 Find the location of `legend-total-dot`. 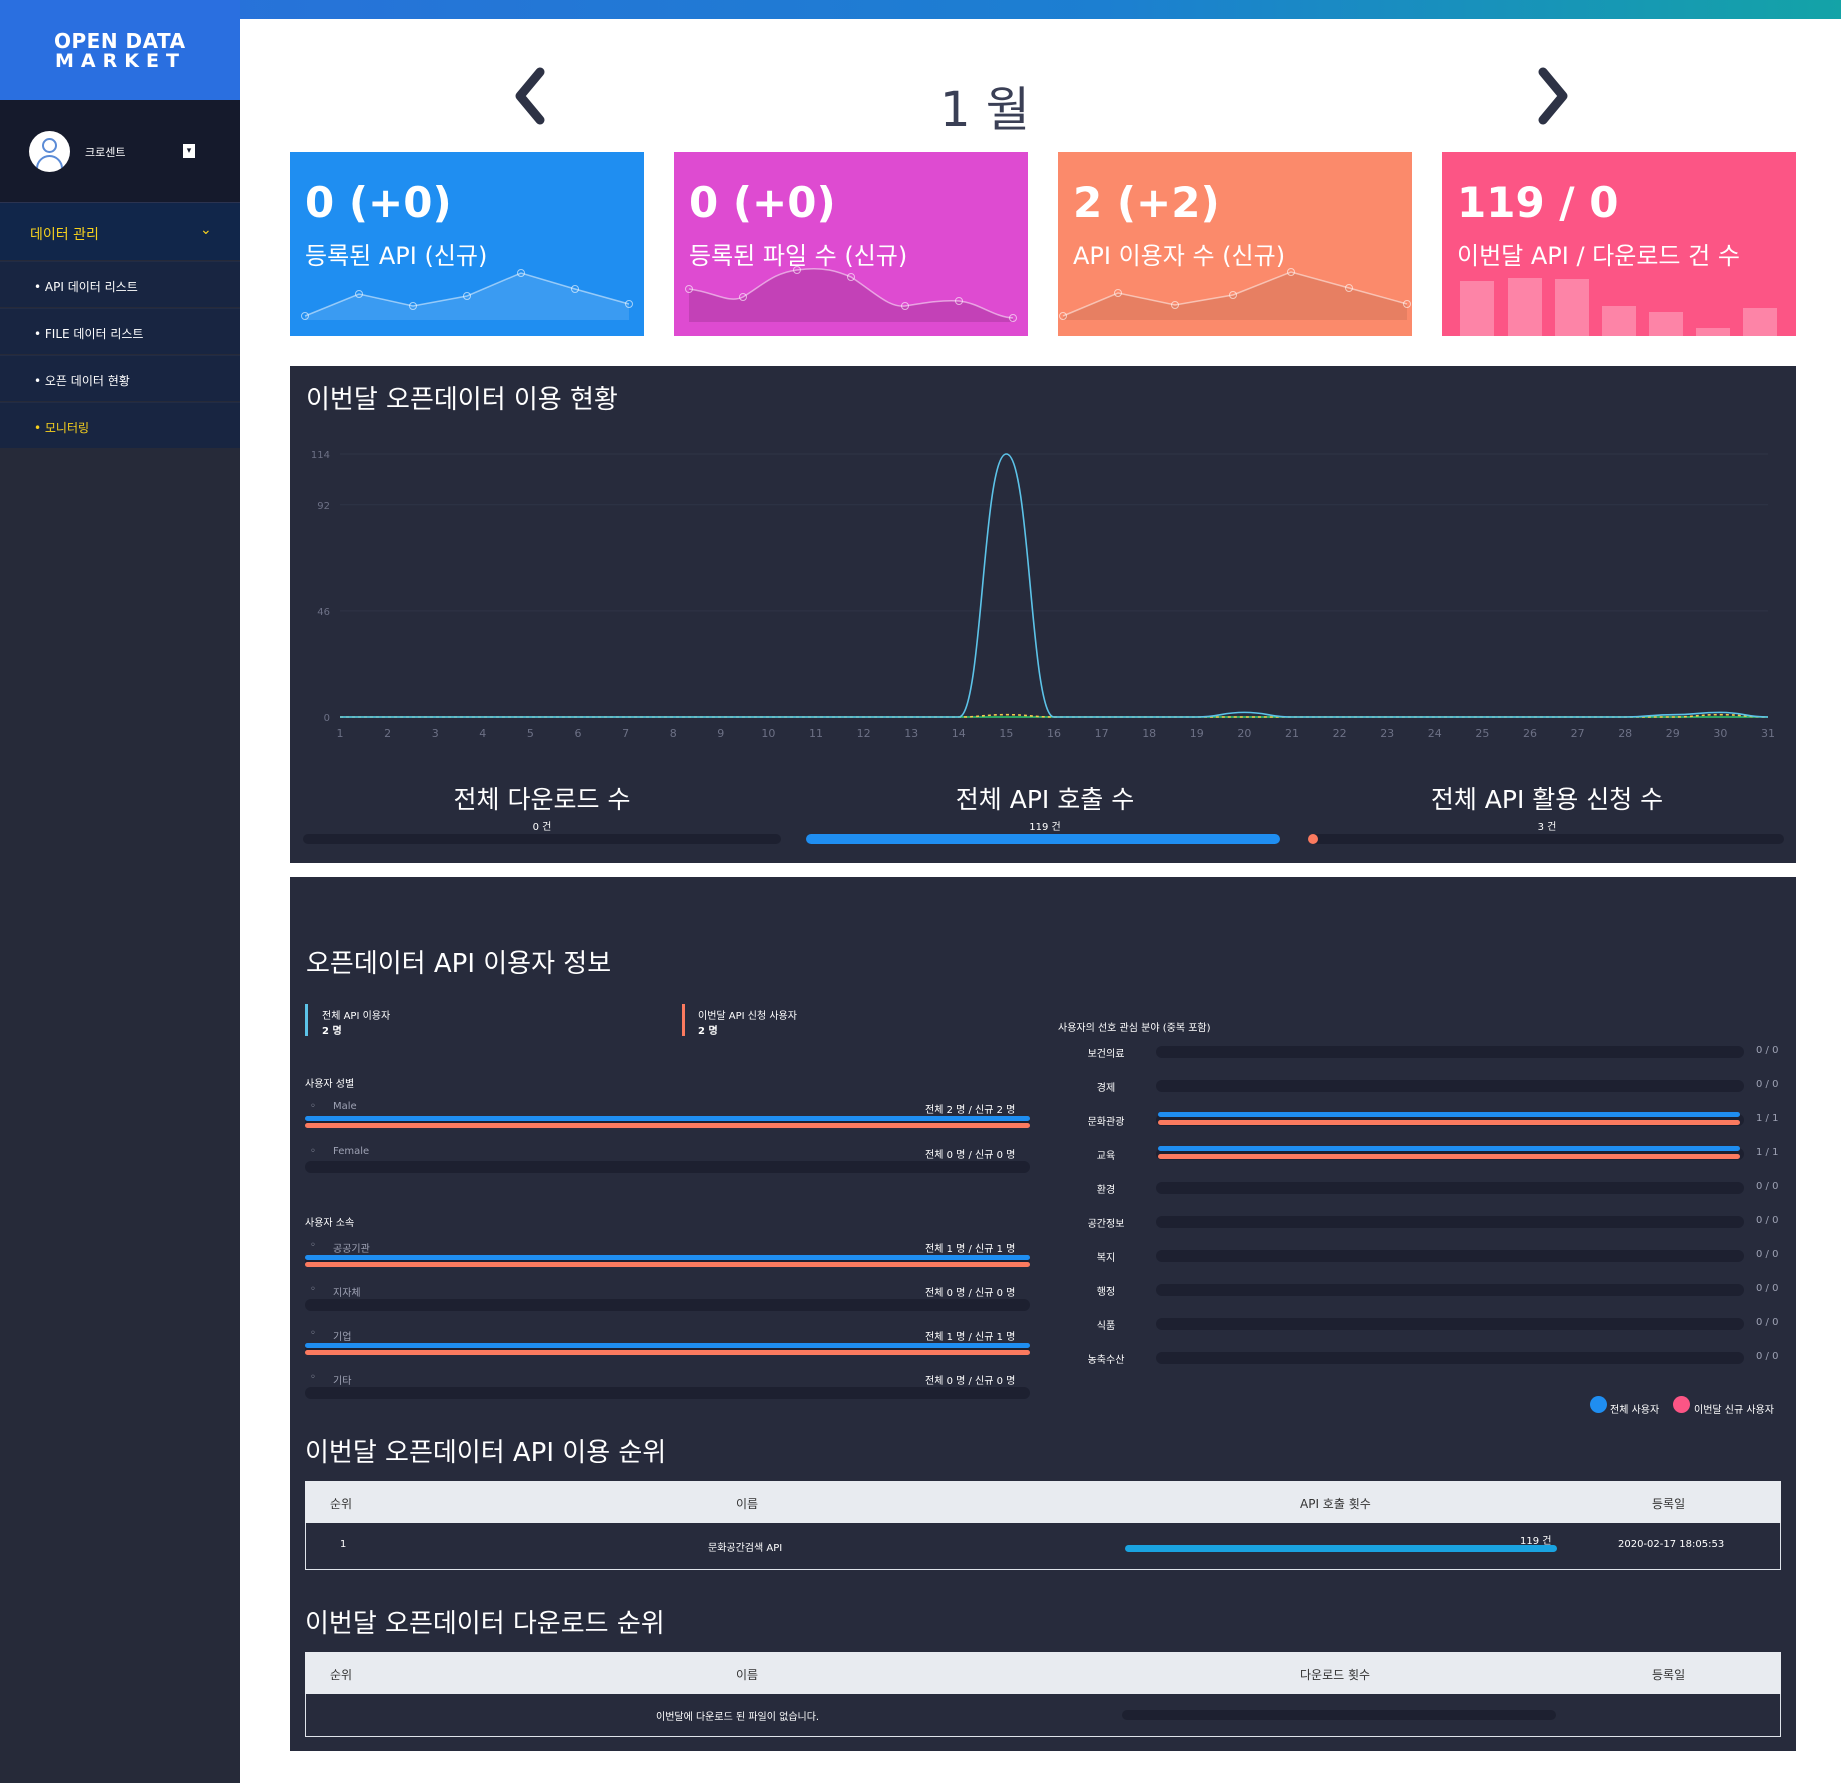

legend-total-dot is located at coordinates (1598, 1404).